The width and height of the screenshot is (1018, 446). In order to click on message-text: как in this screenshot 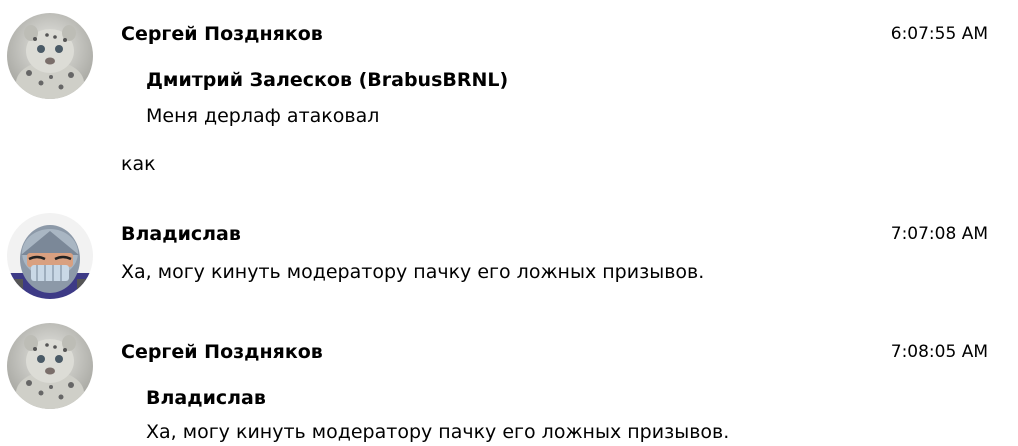, I will do `click(138, 164)`.